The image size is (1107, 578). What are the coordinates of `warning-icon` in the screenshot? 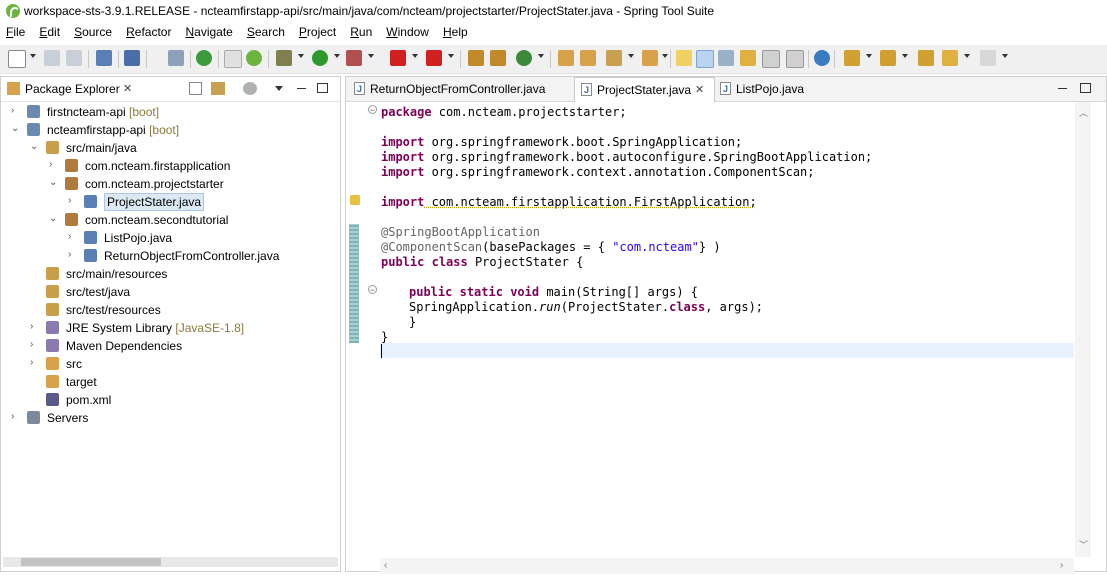 It's located at (355, 200).